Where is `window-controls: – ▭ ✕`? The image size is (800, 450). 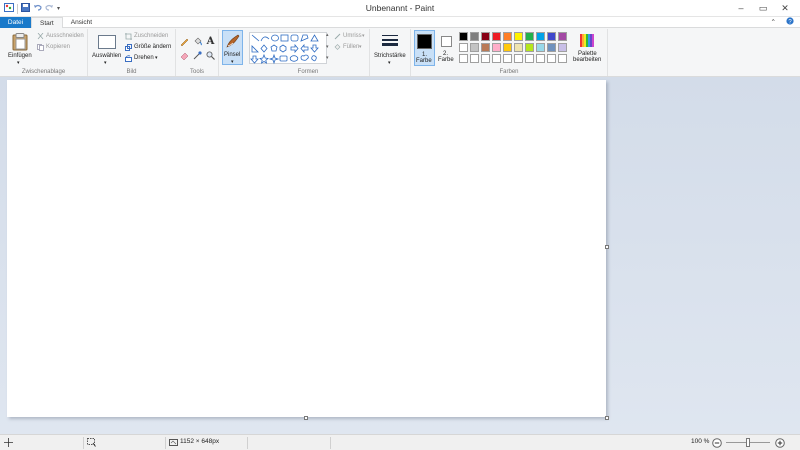 window-controls: – ▭ ✕ is located at coordinates (763, 8).